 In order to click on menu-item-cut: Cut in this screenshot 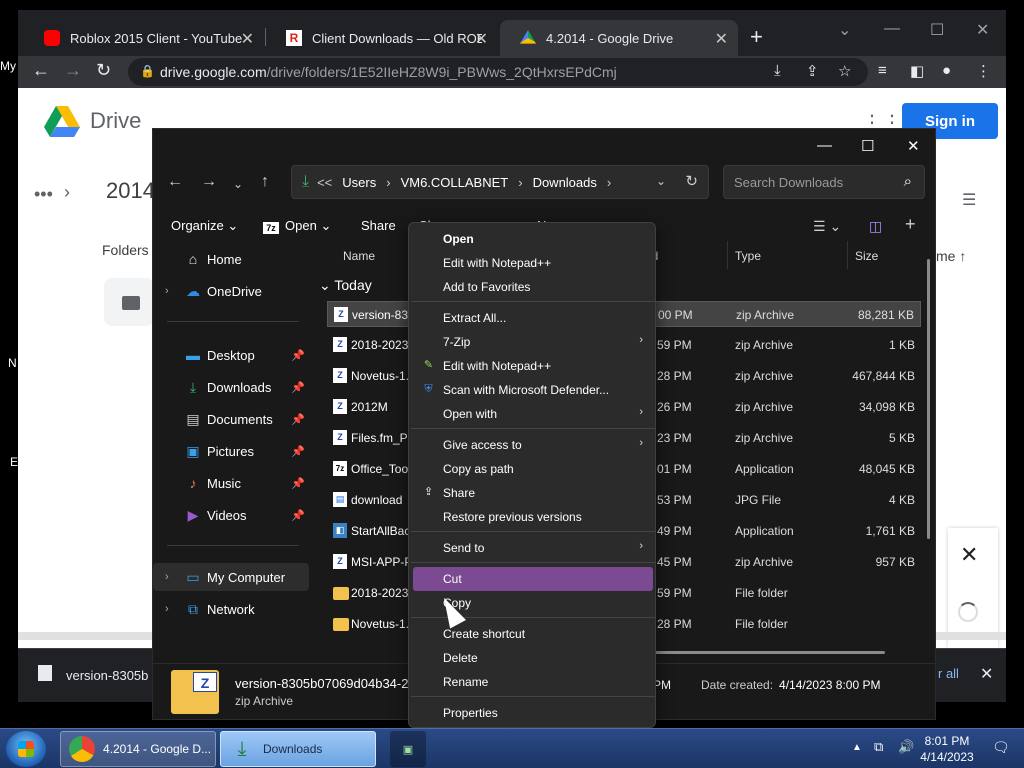, I will do `click(533, 579)`.